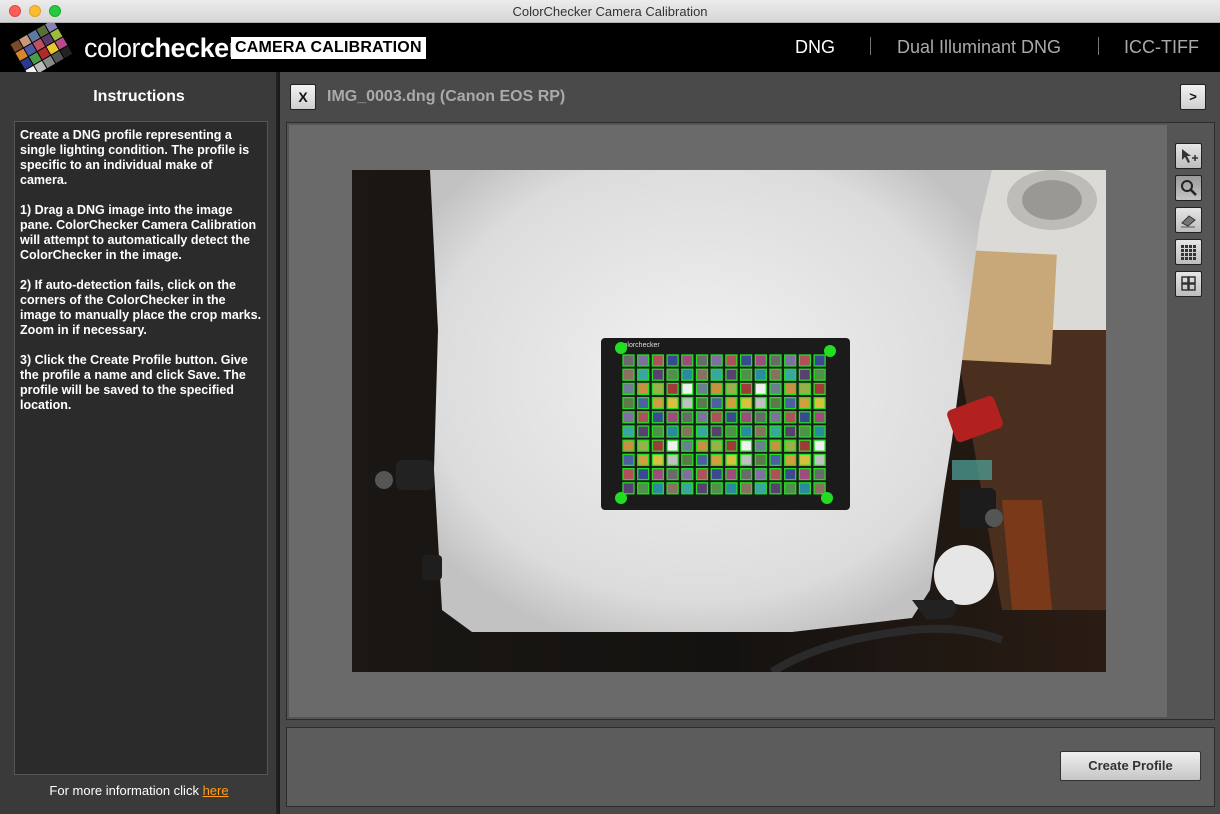 This screenshot has width=1220, height=814. Describe the element at coordinates (303, 97) in the screenshot. I see `close-image-button: X` at that location.